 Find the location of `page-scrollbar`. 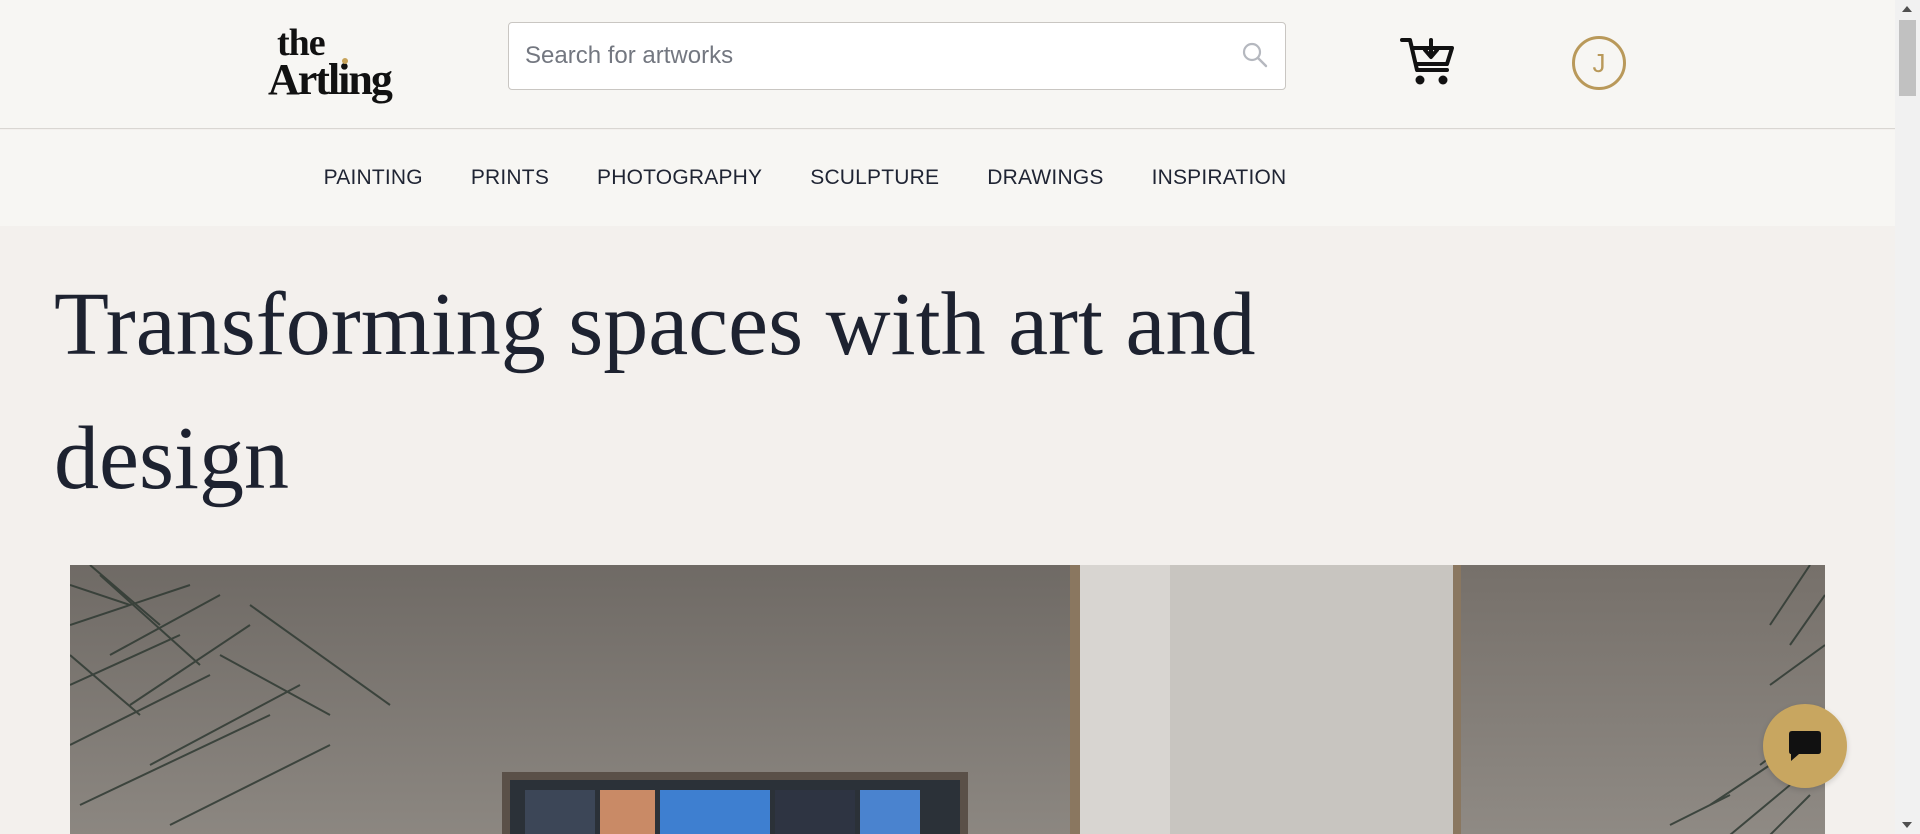

page-scrollbar is located at coordinates (1907, 417).